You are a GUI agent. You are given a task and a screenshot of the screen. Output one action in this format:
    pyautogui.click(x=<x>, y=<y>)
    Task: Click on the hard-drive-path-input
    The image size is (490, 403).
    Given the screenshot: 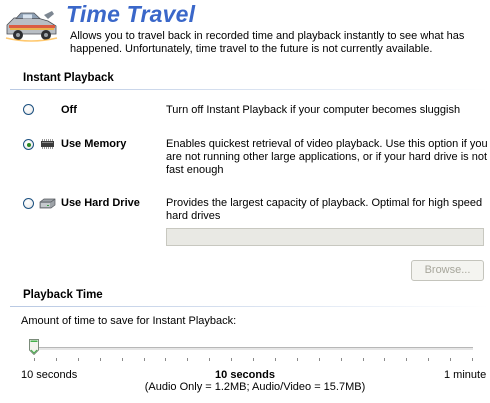 What is the action you would take?
    pyautogui.click(x=325, y=237)
    